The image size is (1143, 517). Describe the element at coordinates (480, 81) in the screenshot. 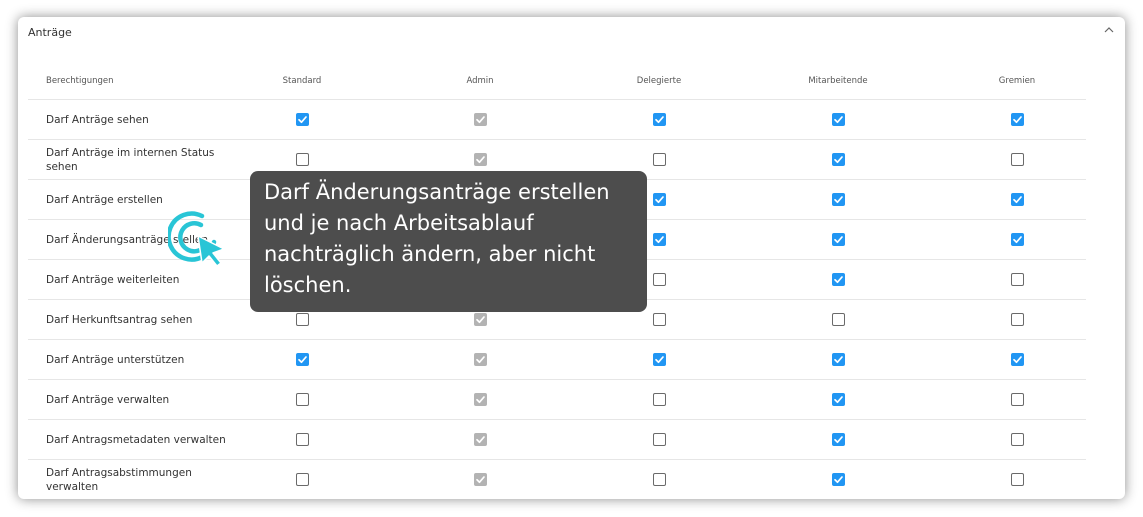

I see `column-header-admin: Admin` at that location.